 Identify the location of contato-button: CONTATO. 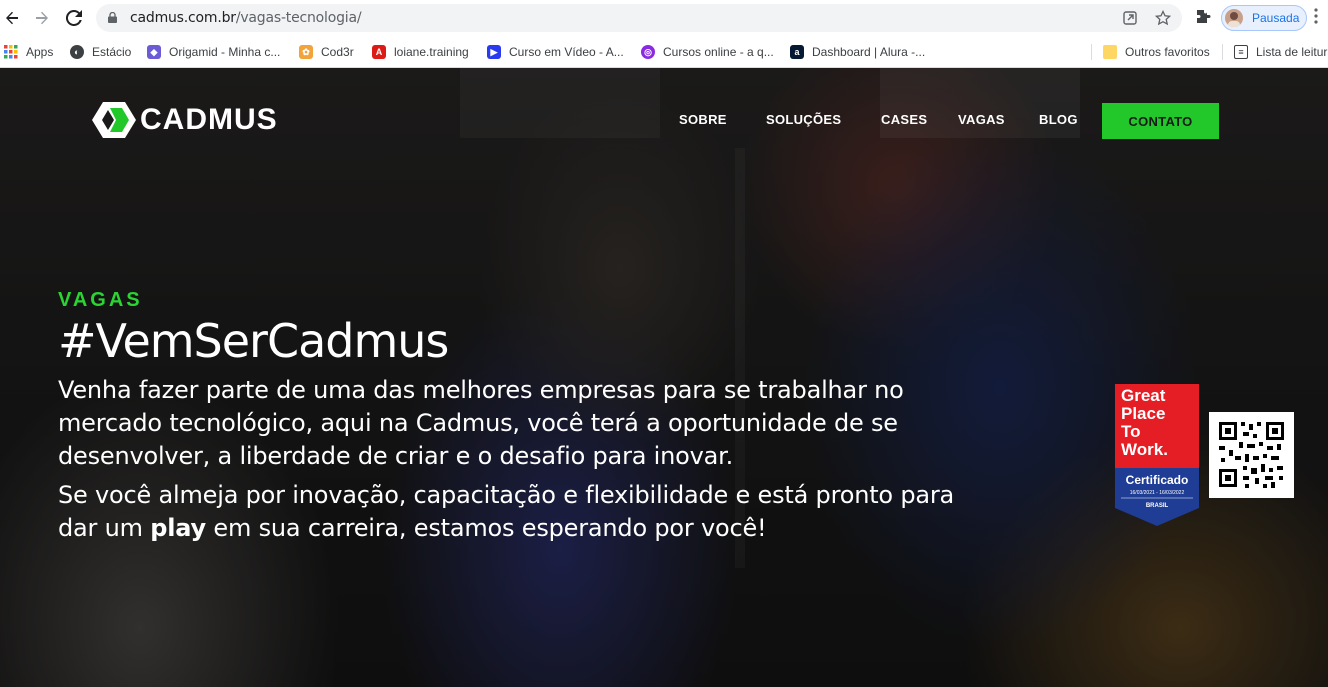
(1160, 121).